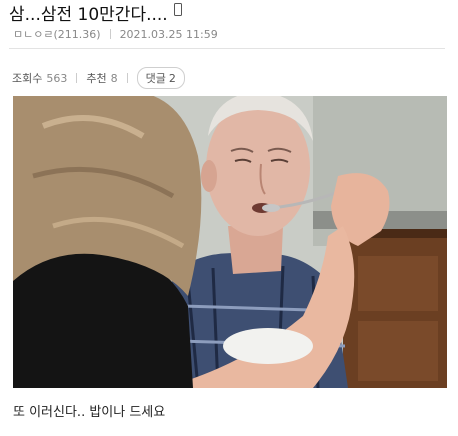 The height and width of the screenshot is (436, 458). What do you see at coordinates (27, 78) in the screenshot?
I see `views-label: 조회수` at bounding box center [27, 78].